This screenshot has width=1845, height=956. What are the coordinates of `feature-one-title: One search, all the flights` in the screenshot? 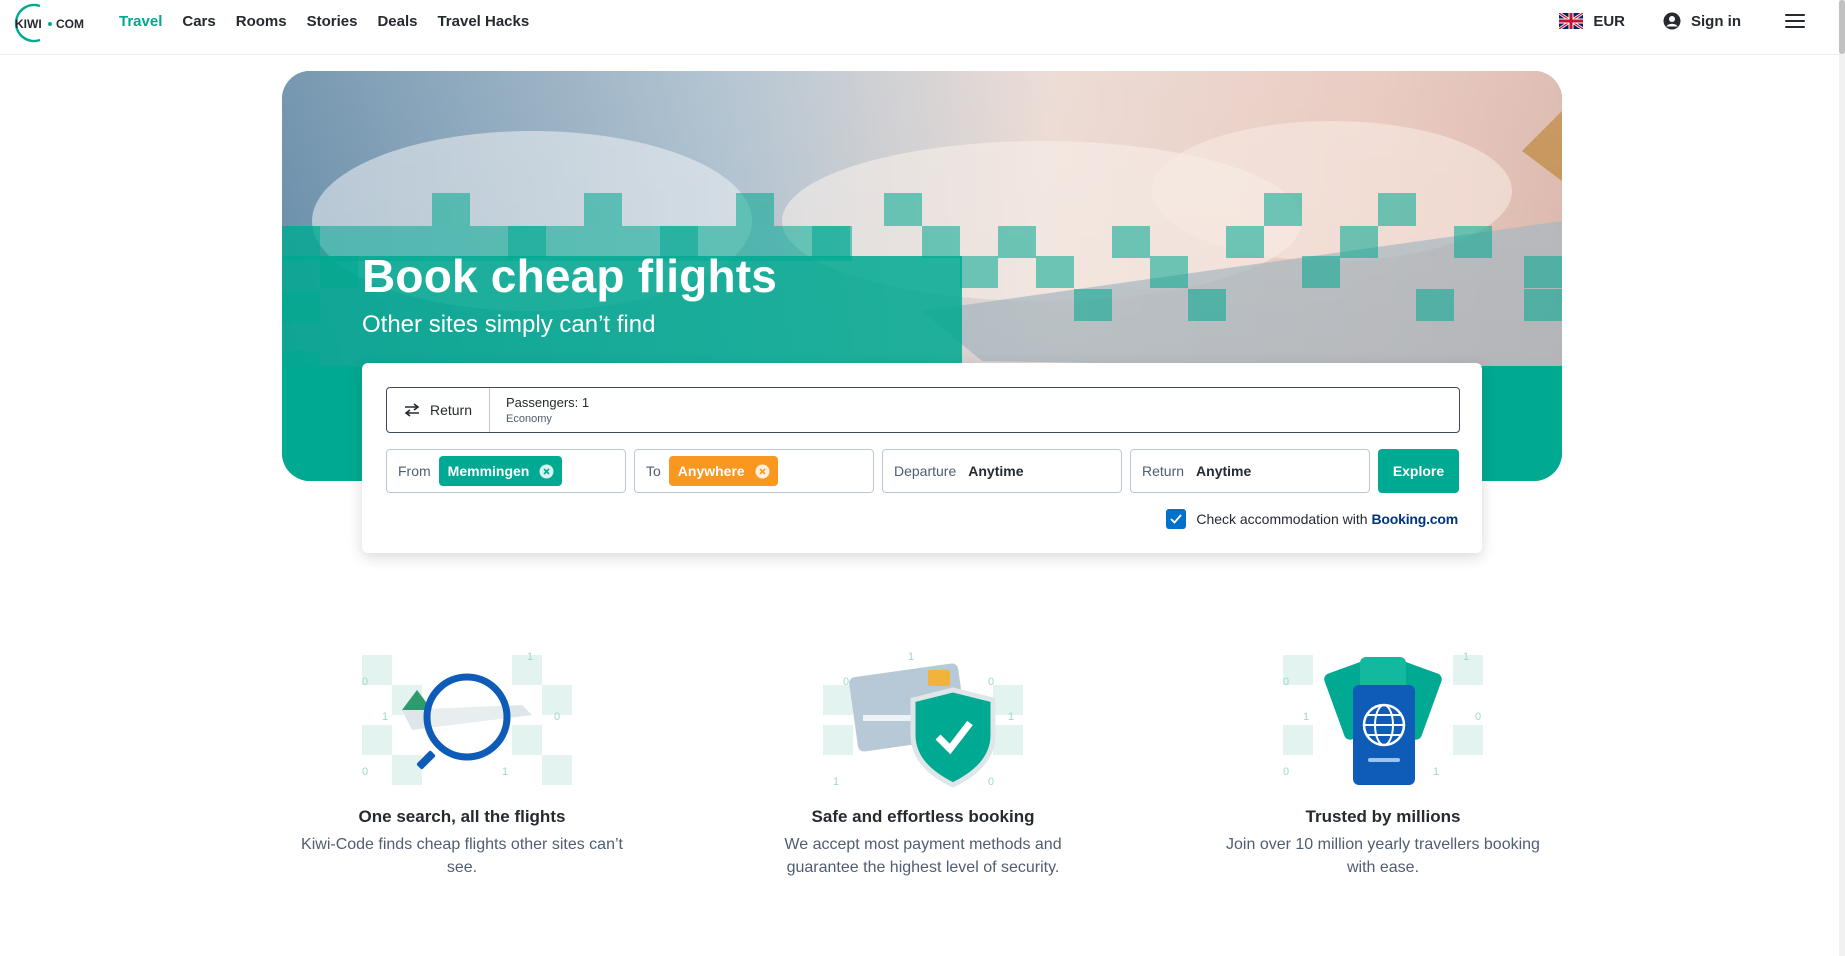 It's located at (462, 816).